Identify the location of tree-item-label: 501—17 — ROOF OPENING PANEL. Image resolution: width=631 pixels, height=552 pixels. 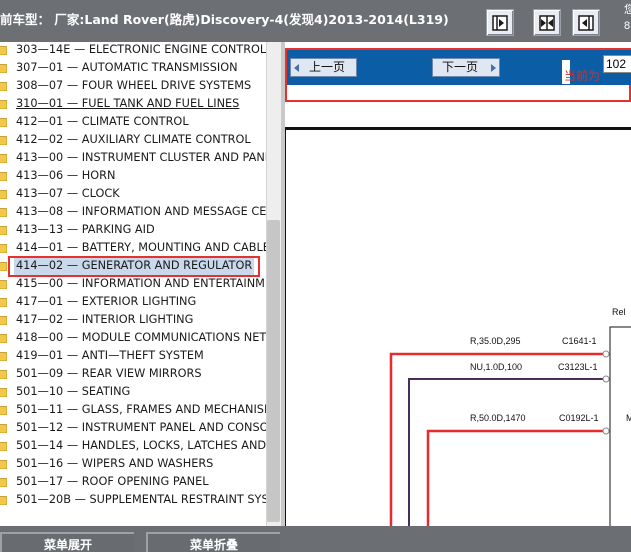
(112, 481).